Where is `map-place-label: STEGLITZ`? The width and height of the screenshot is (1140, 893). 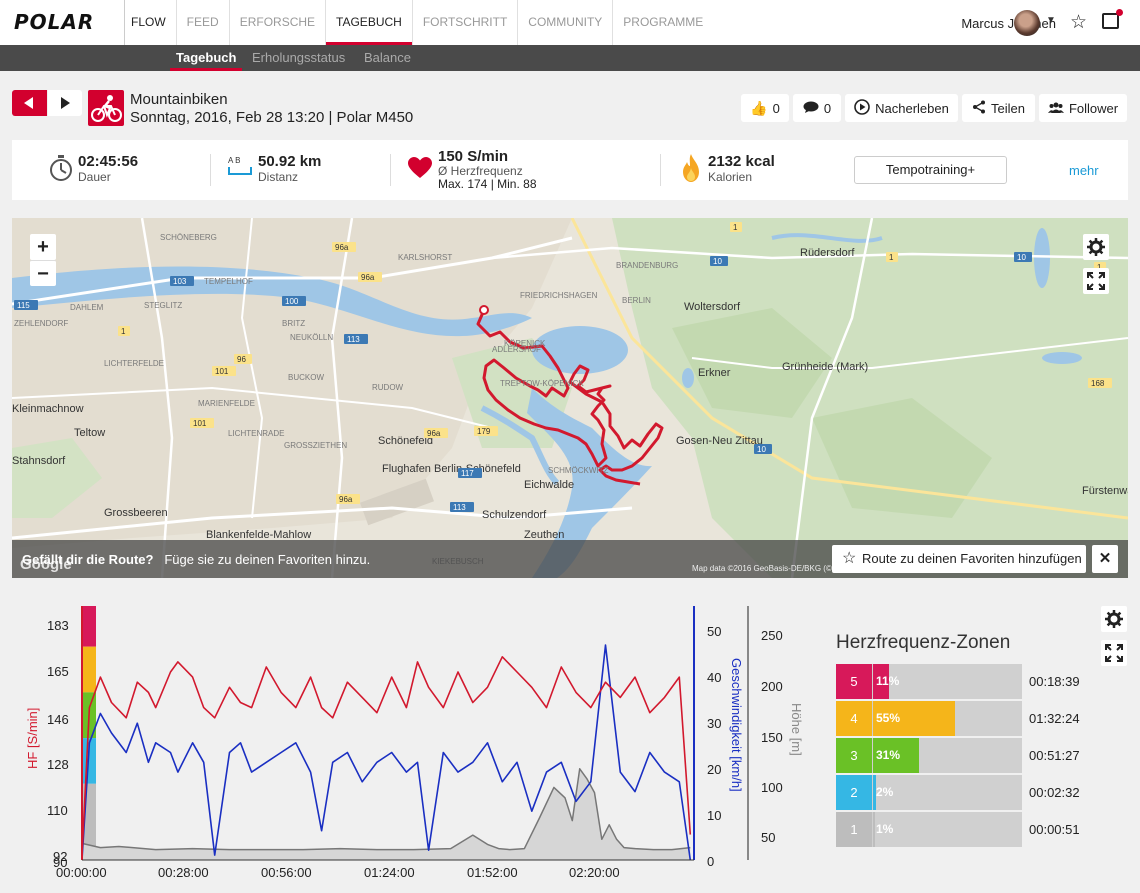
map-place-label: STEGLITZ is located at coordinates (163, 305).